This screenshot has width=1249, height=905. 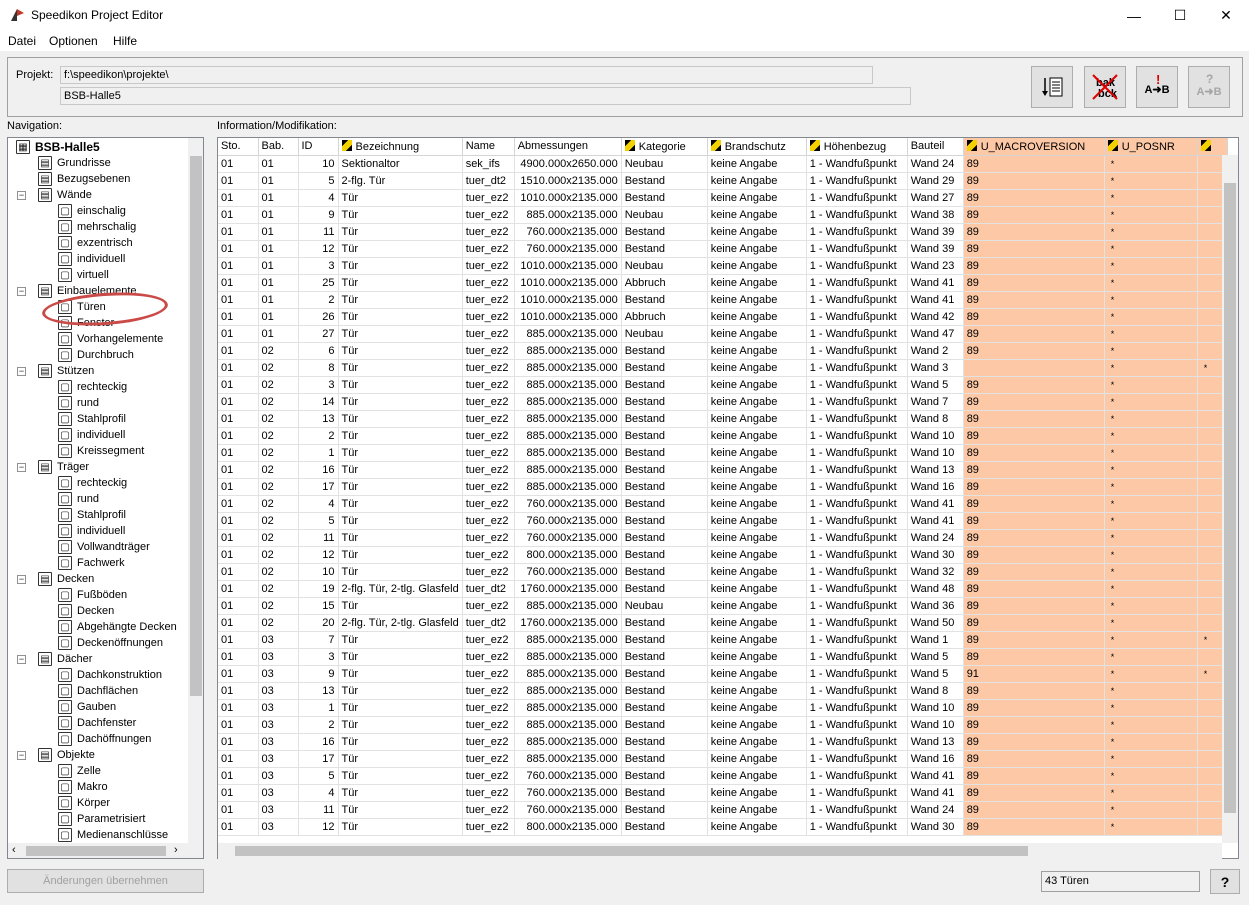 I want to click on table-cell: 2-flg. Tür, 2-tlg. Glasfeld, so click(x=400, y=623).